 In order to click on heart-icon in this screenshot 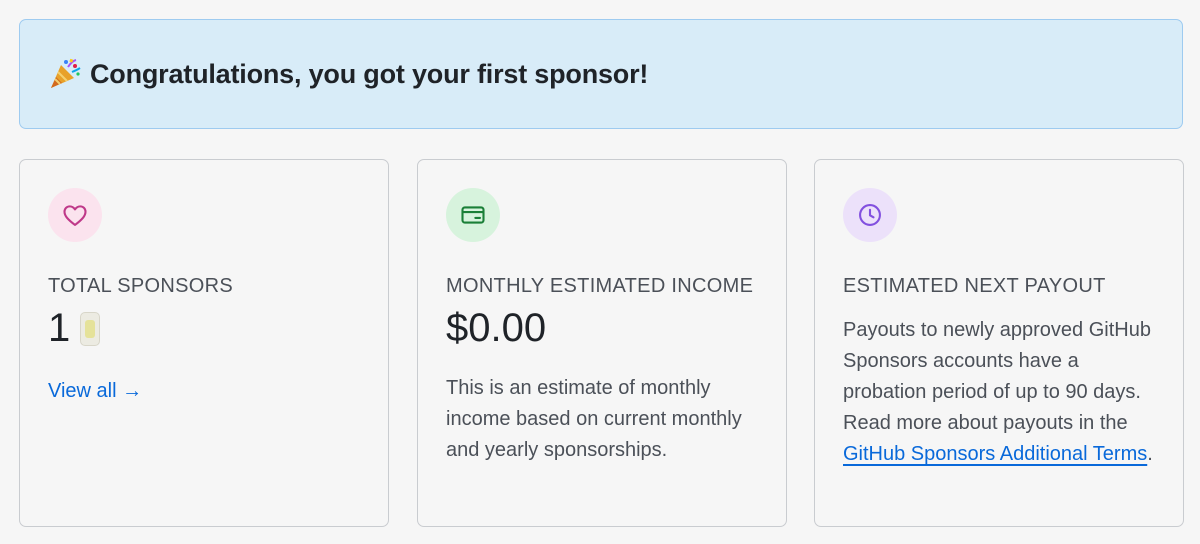, I will do `click(75, 215)`.